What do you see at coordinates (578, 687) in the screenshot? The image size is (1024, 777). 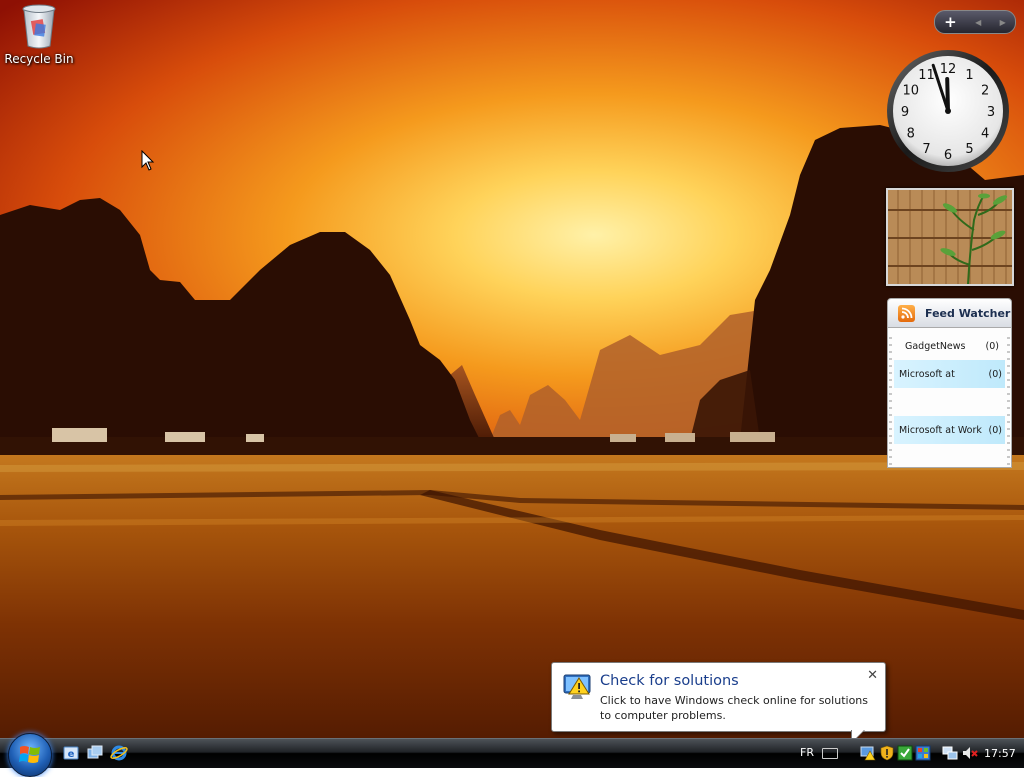 I see `problem-reports-icon` at bounding box center [578, 687].